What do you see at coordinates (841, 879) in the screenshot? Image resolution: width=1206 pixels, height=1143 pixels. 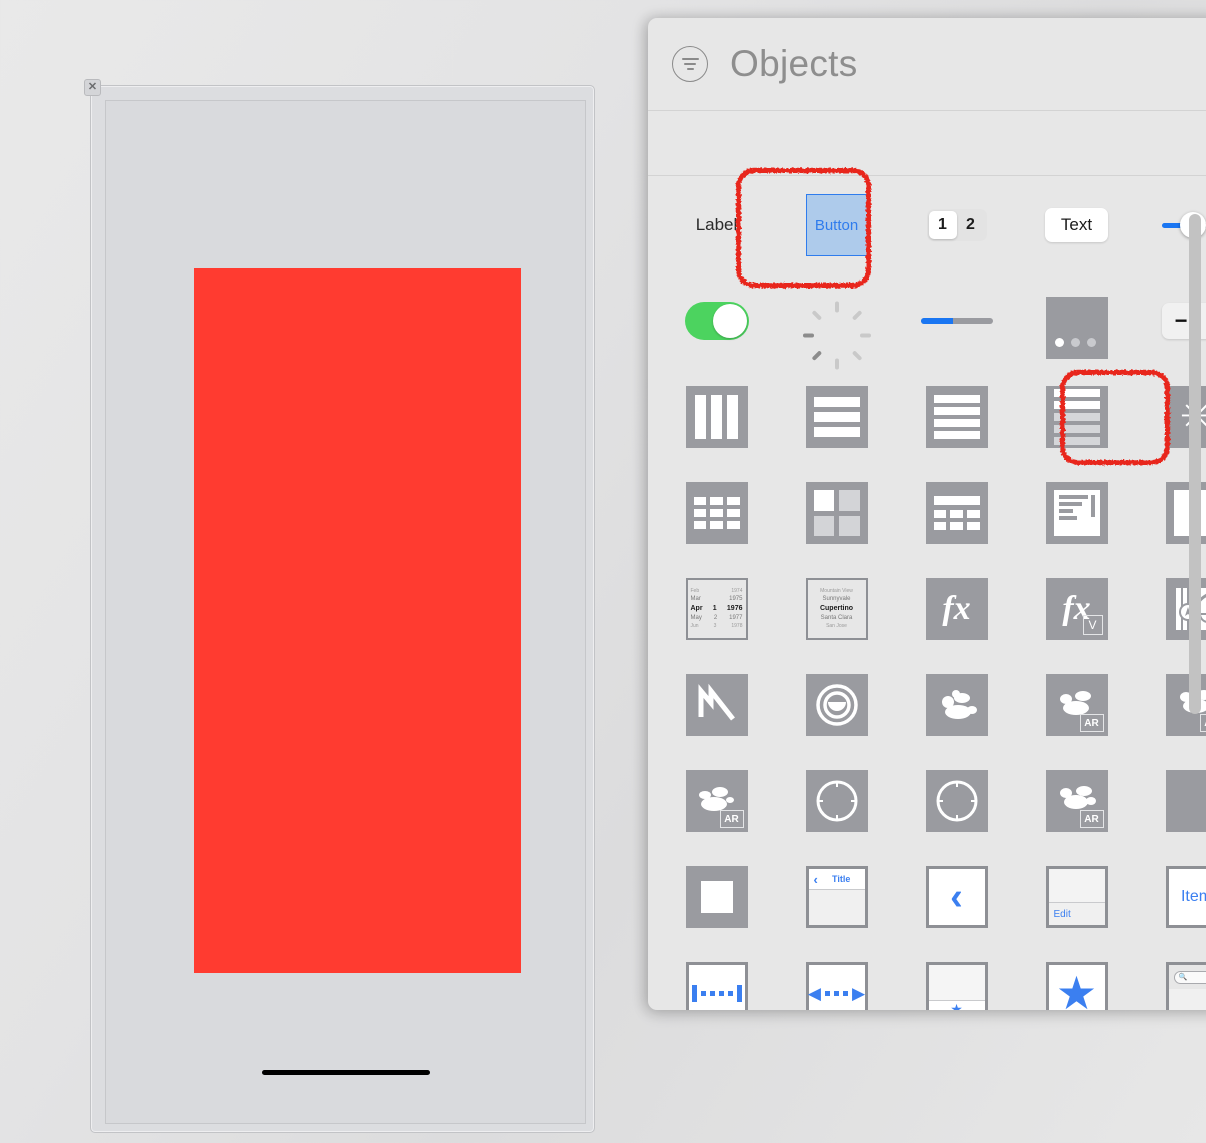 I see `navbar-title: Title` at bounding box center [841, 879].